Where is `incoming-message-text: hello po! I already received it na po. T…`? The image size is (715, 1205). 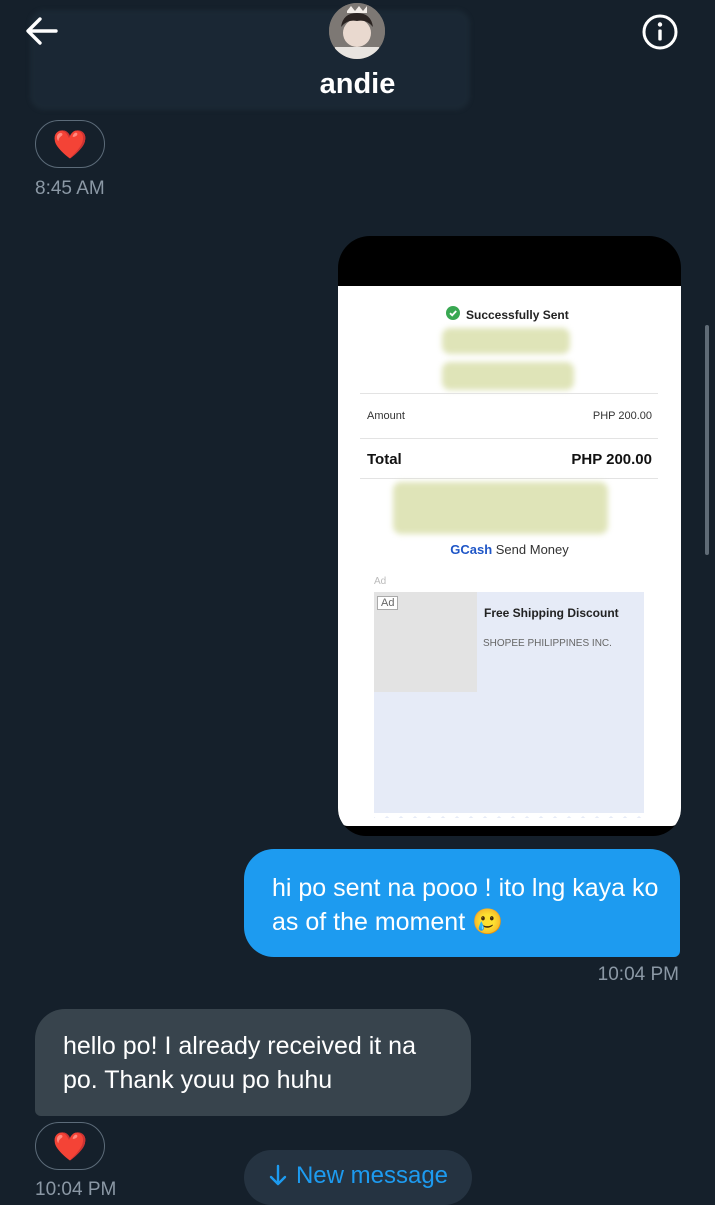
incoming-message-text: hello po! I already received it na po. T… is located at coordinates (239, 1063).